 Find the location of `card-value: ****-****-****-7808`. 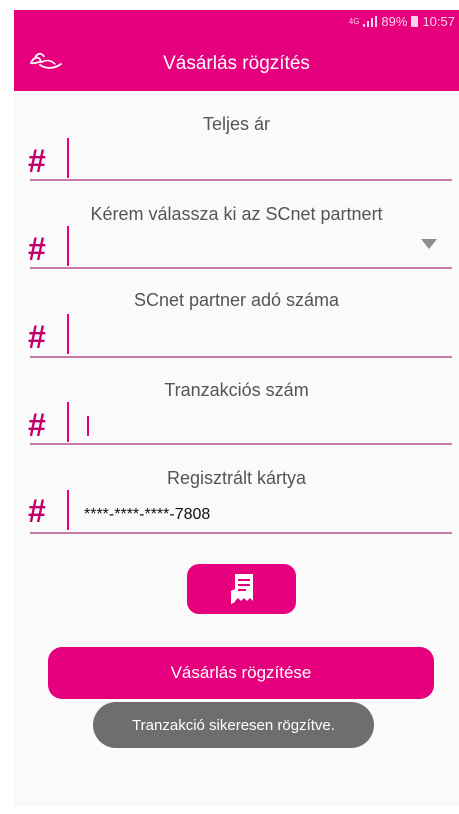

card-value: ****-****-****-7808 is located at coordinates (147, 515).